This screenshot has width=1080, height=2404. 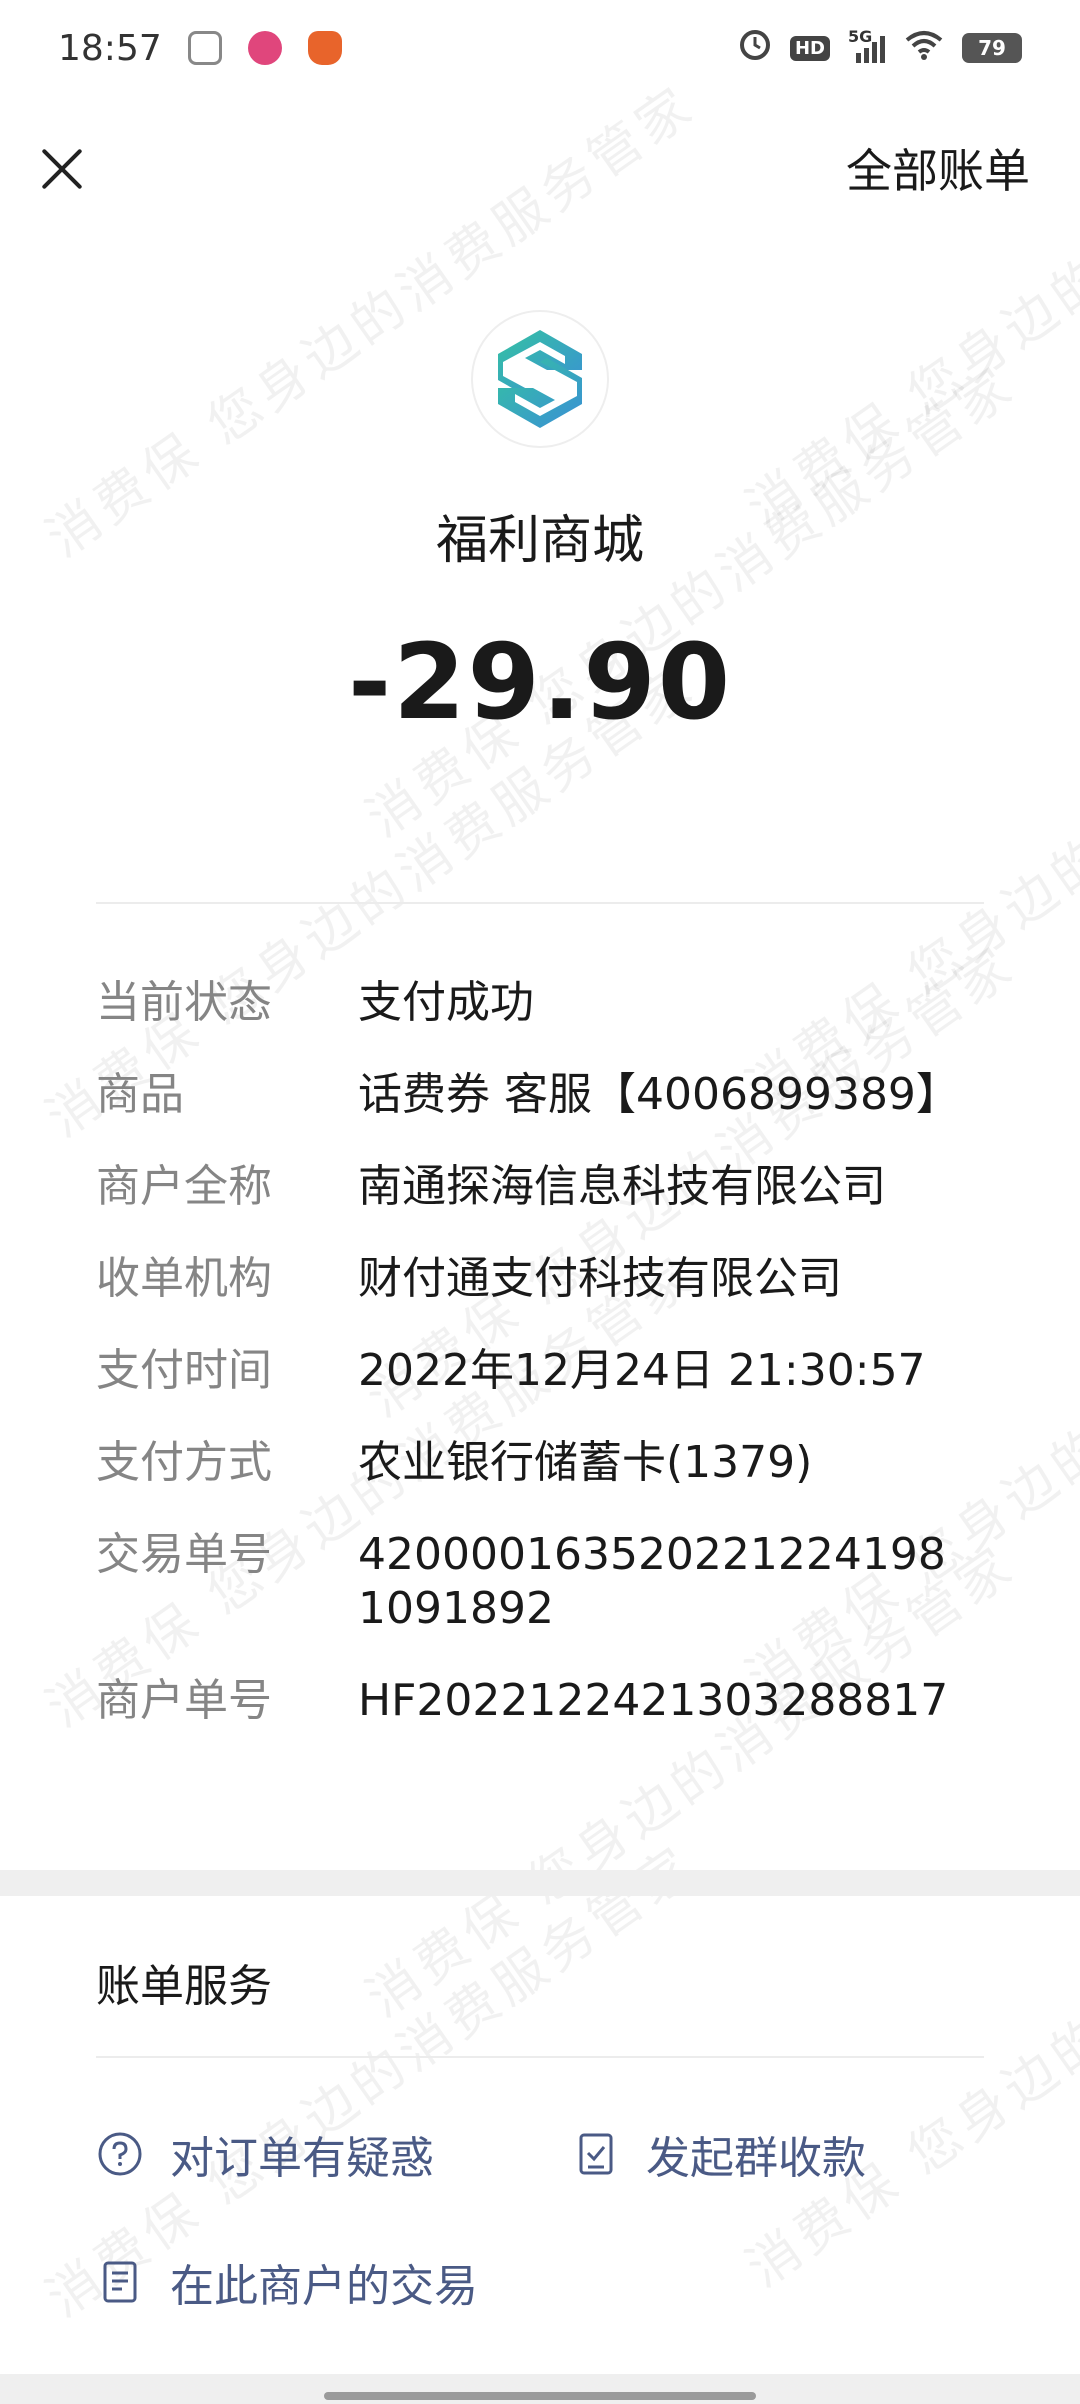 What do you see at coordinates (539, 541) in the screenshot?
I see `merchant-name: 福利商城` at bounding box center [539, 541].